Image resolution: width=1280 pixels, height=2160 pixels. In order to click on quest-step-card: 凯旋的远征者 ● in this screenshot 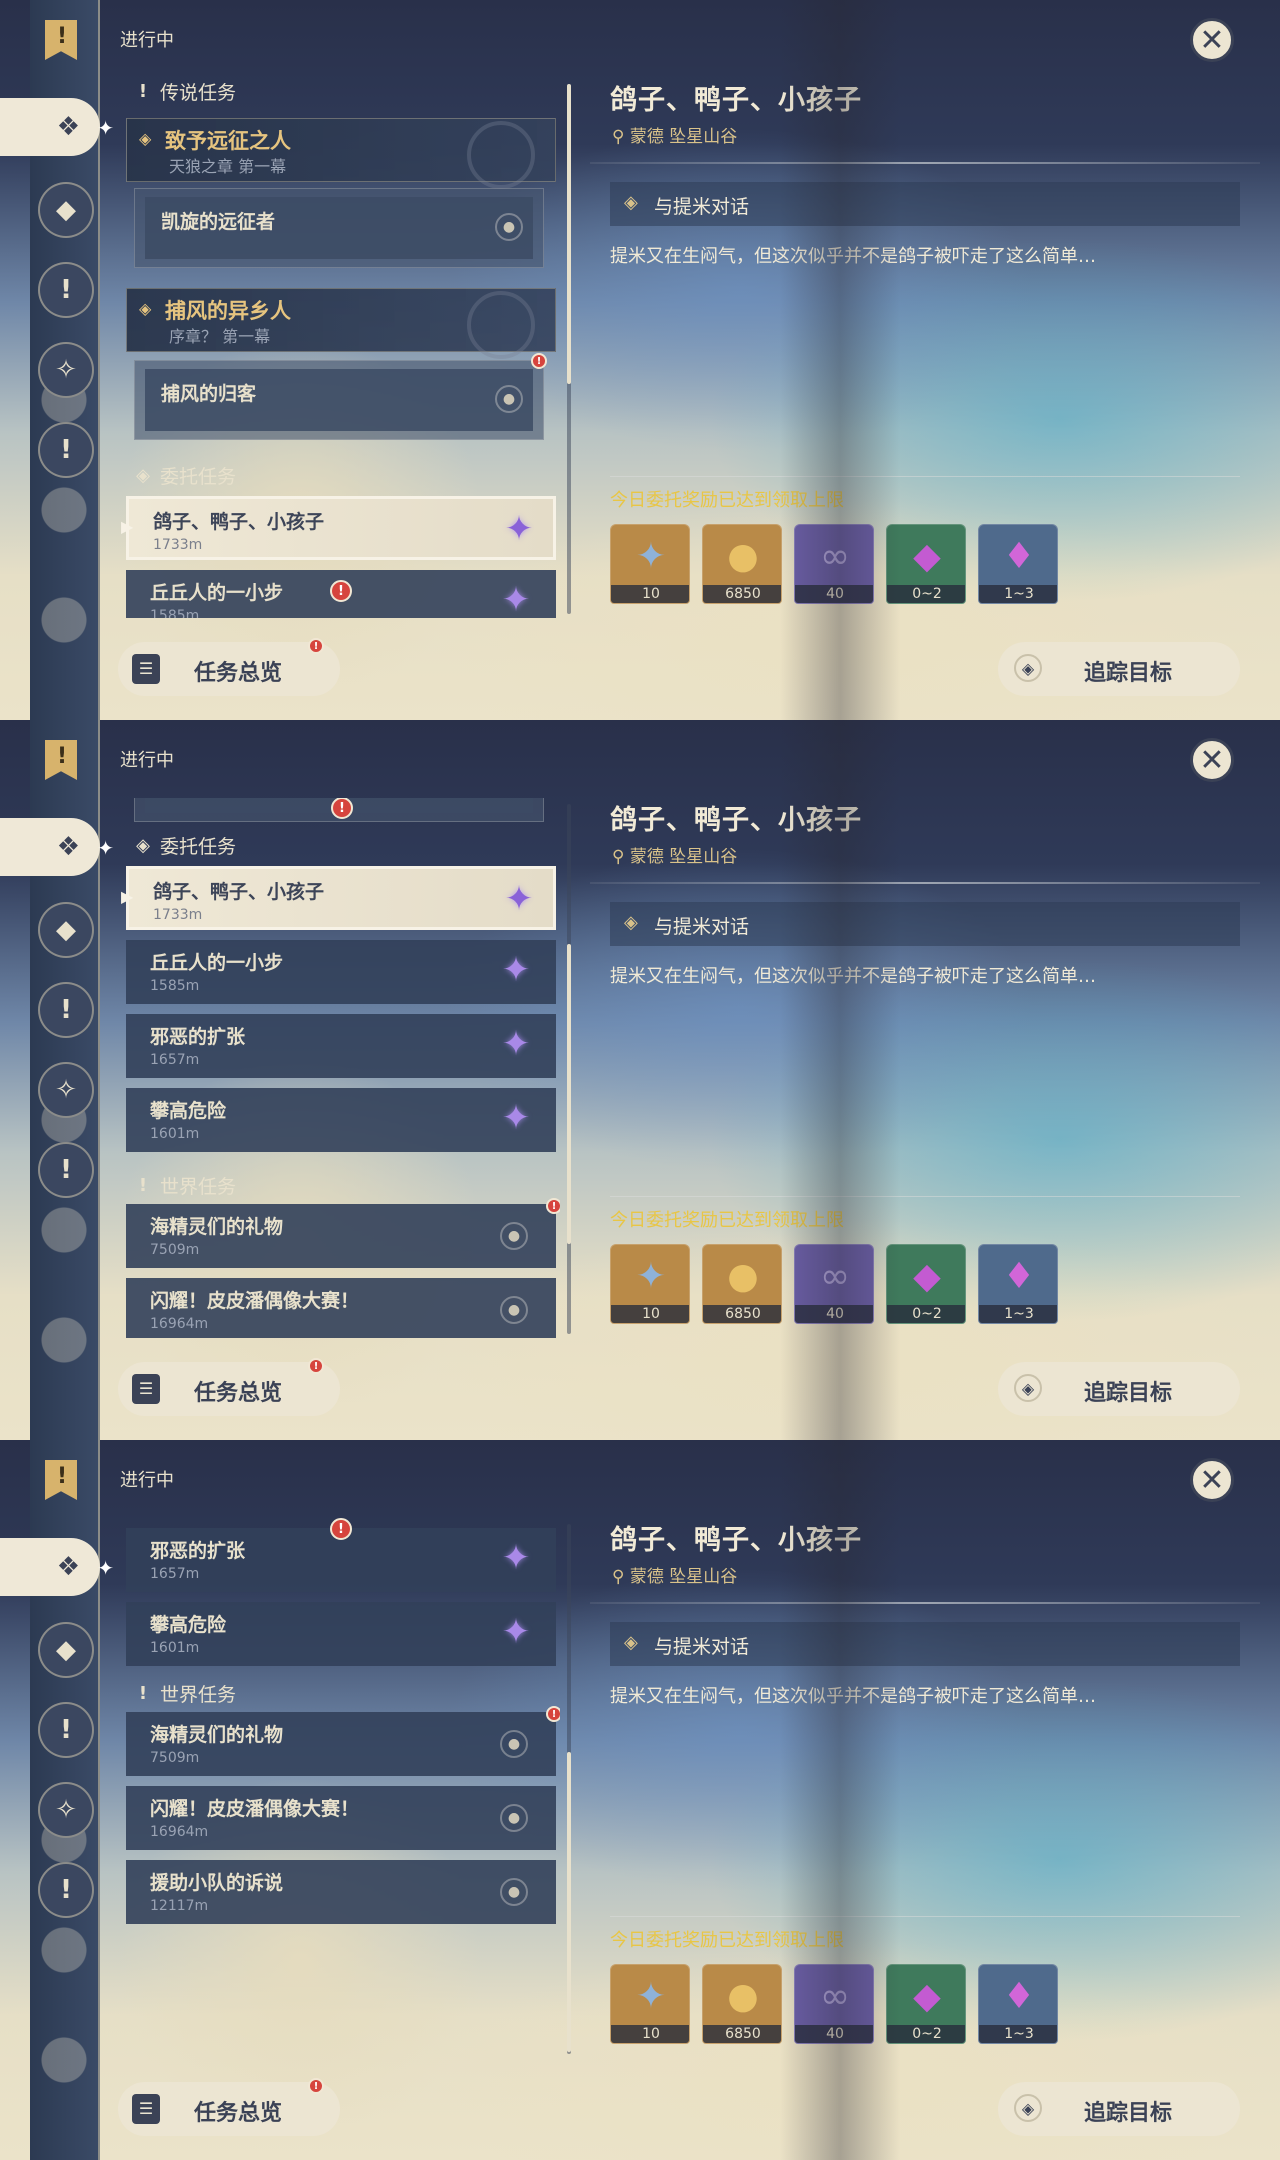, I will do `click(339, 228)`.